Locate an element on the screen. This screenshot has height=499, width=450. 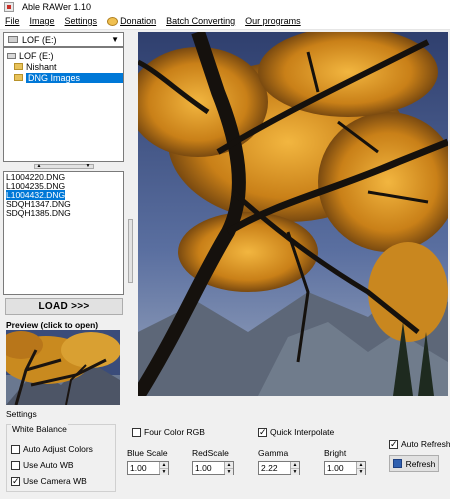
checkbox-label: Use Auto WB is located at coordinates (48, 465).